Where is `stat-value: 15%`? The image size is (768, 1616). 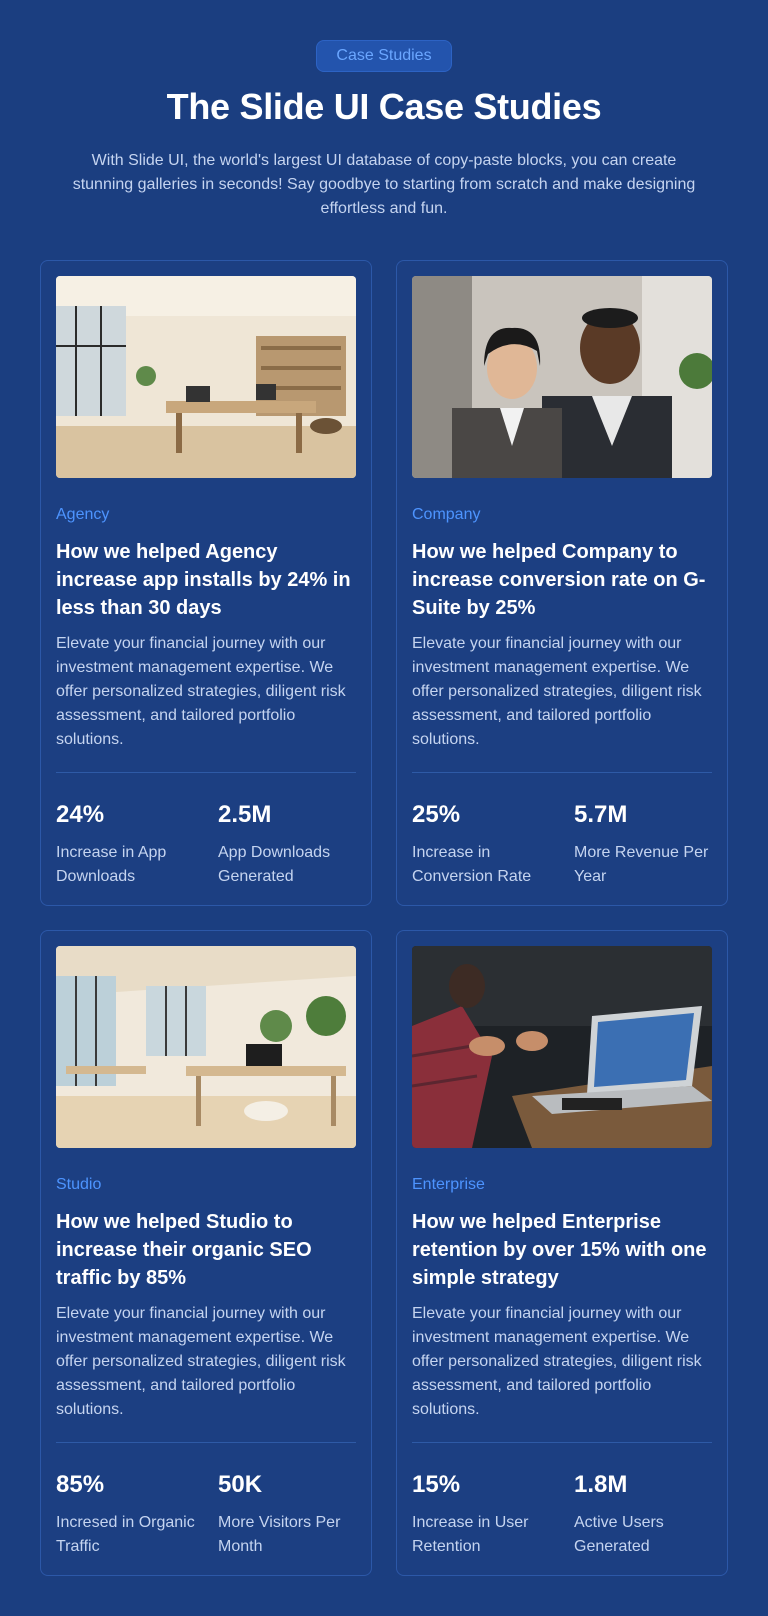 stat-value: 15% is located at coordinates (436, 1484).